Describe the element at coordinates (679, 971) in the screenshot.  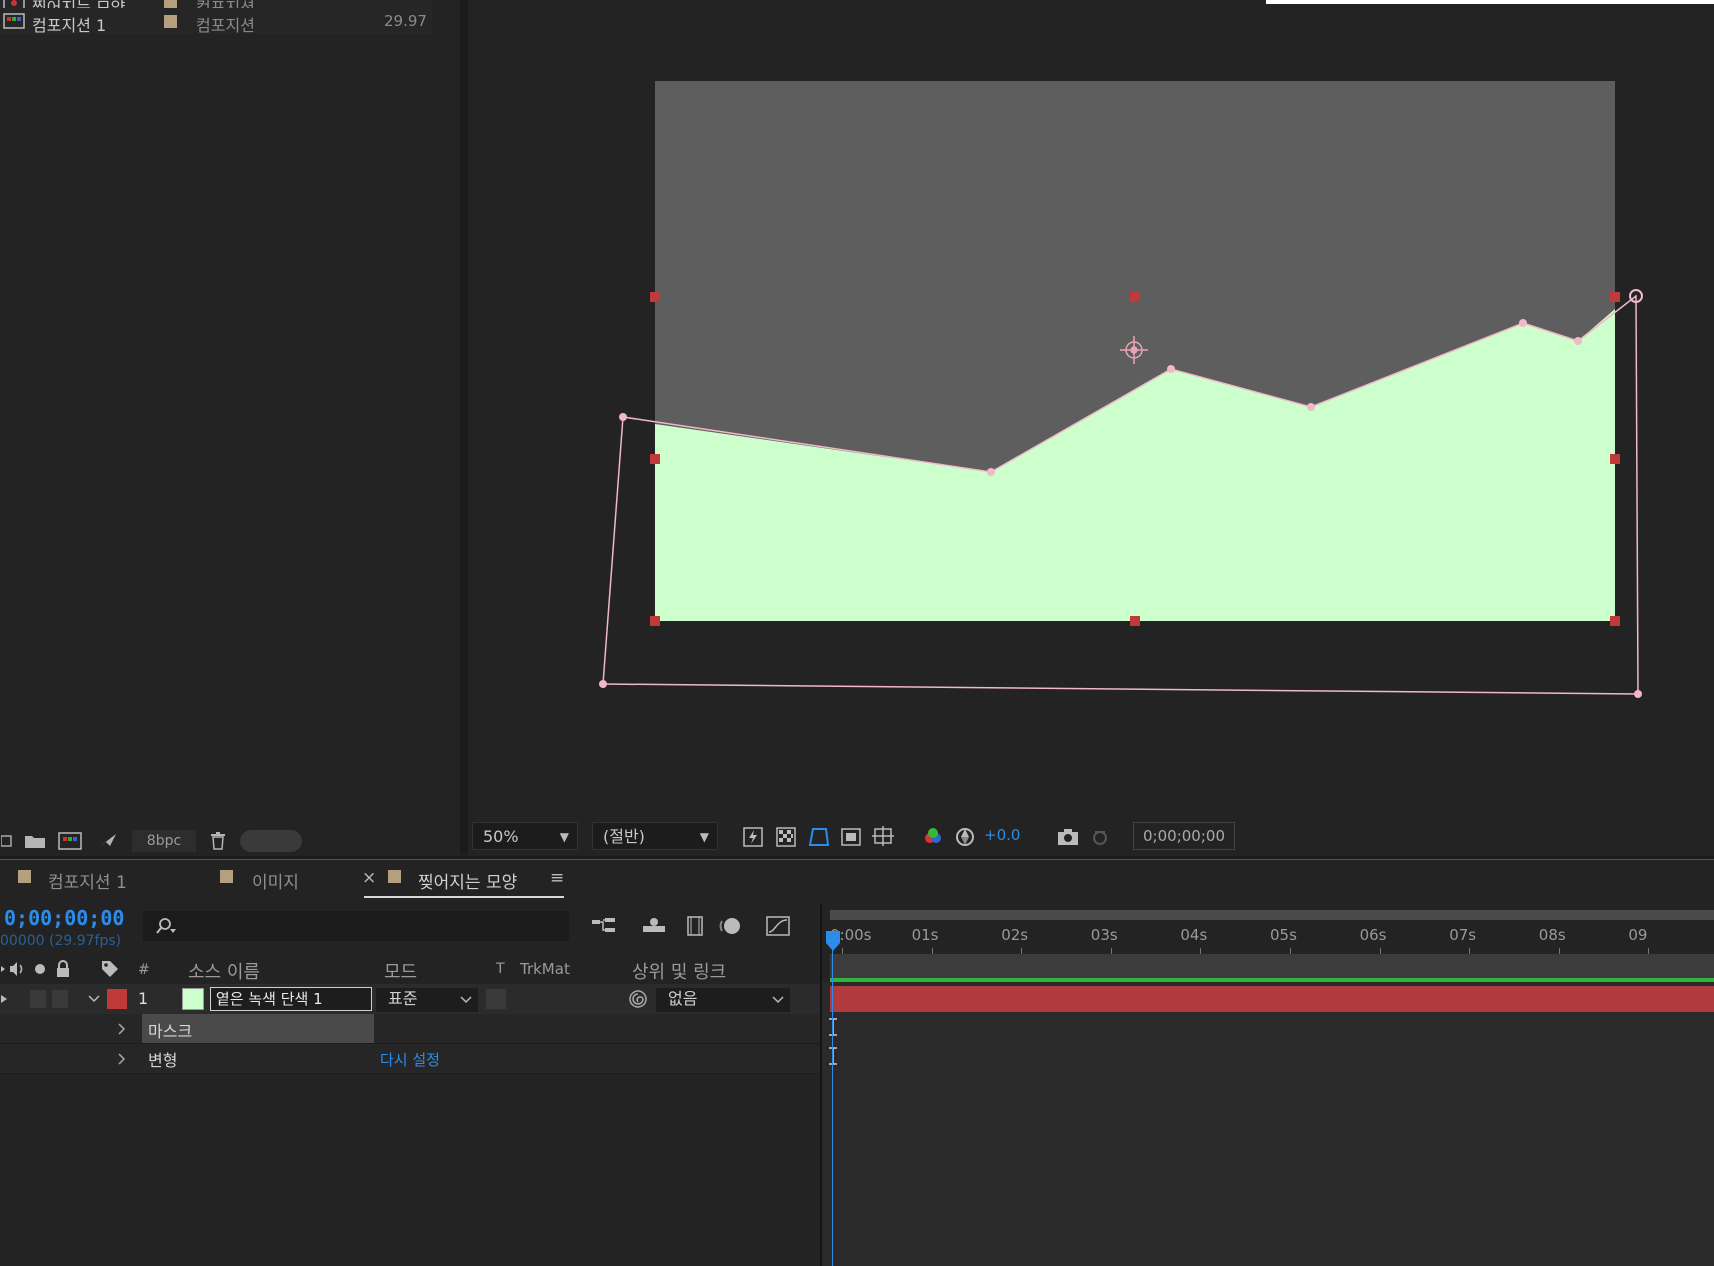
I see `column-parent-link: 상위 및 링크` at that location.